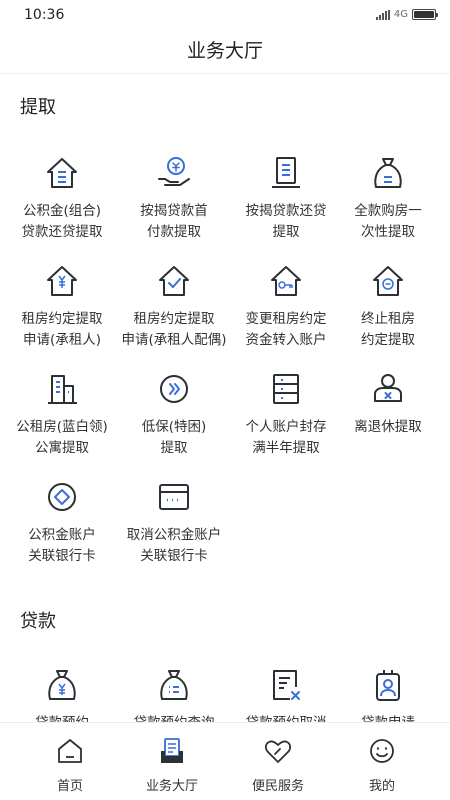 The width and height of the screenshot is (450, 800). I want to click on service-label-line2: 资金转入账户, so click(286, 340).